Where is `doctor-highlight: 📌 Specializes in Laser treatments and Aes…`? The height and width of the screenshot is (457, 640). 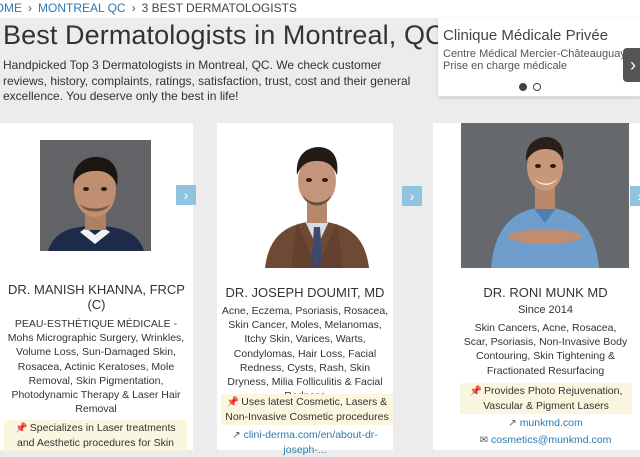
doctor-highlight: 📌 Specializes in Laser treatments and Aes… is located at coordinates (95, 435).